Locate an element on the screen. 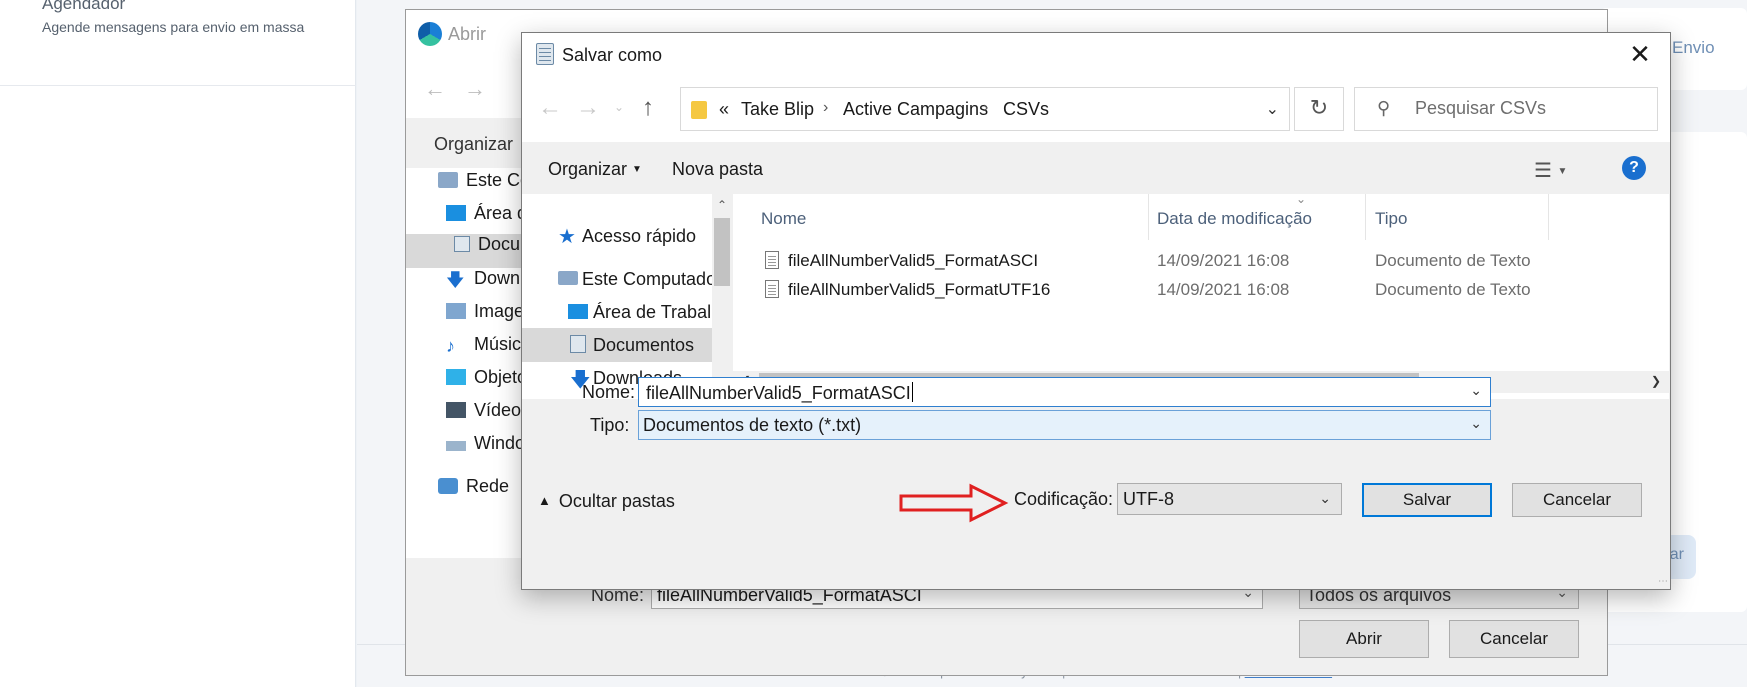  encoding-label: Codificação: is located at coordinates (1064, 499).